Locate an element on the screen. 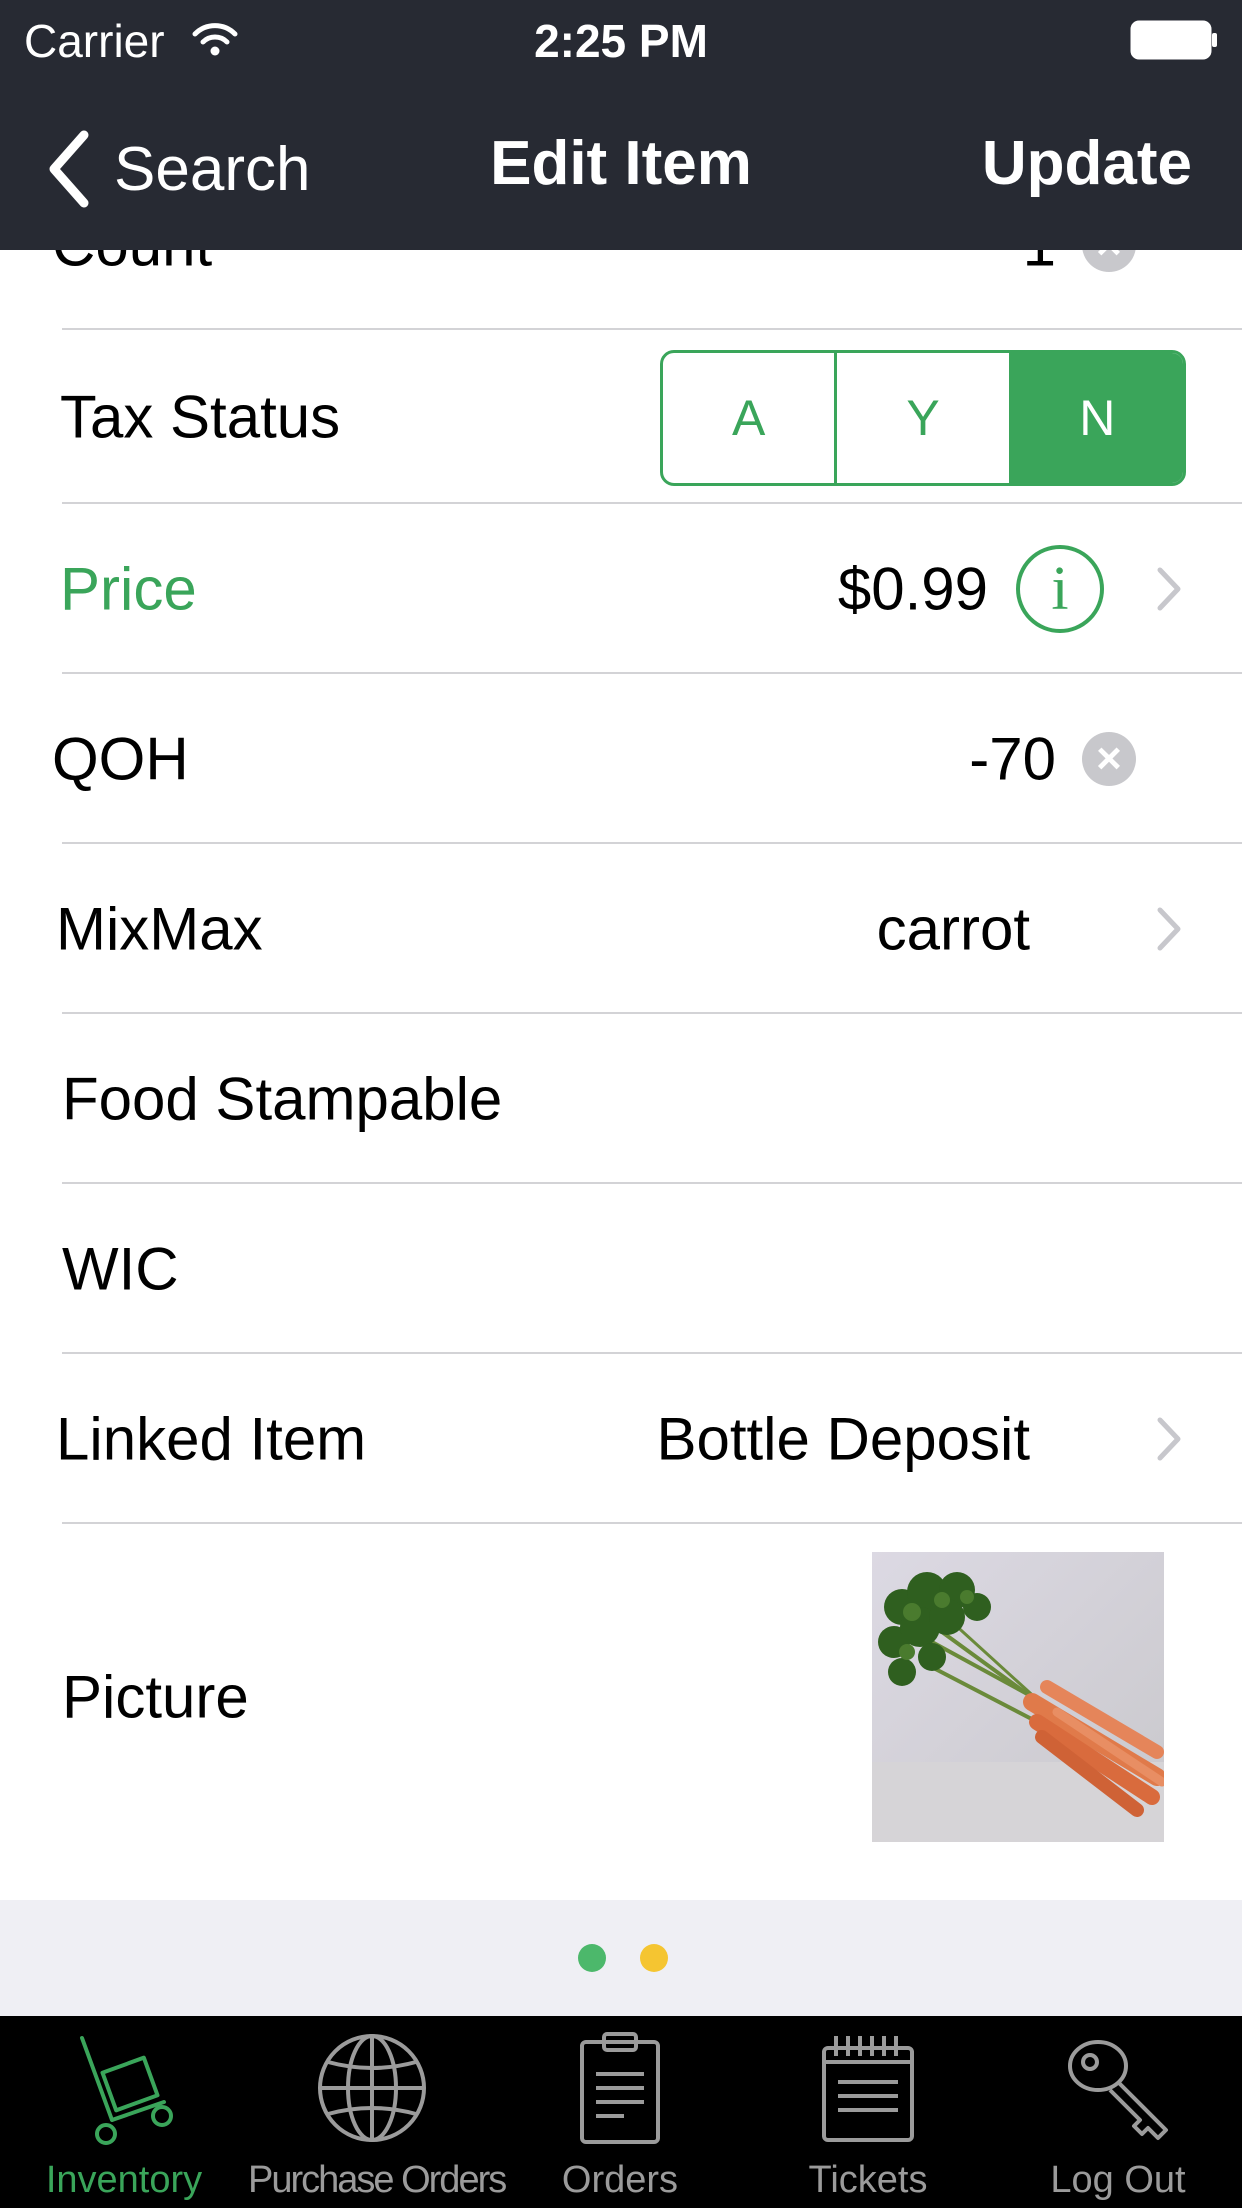 The image size is (1242, 2208). count-label: Count is located at coordinates (132, 265).